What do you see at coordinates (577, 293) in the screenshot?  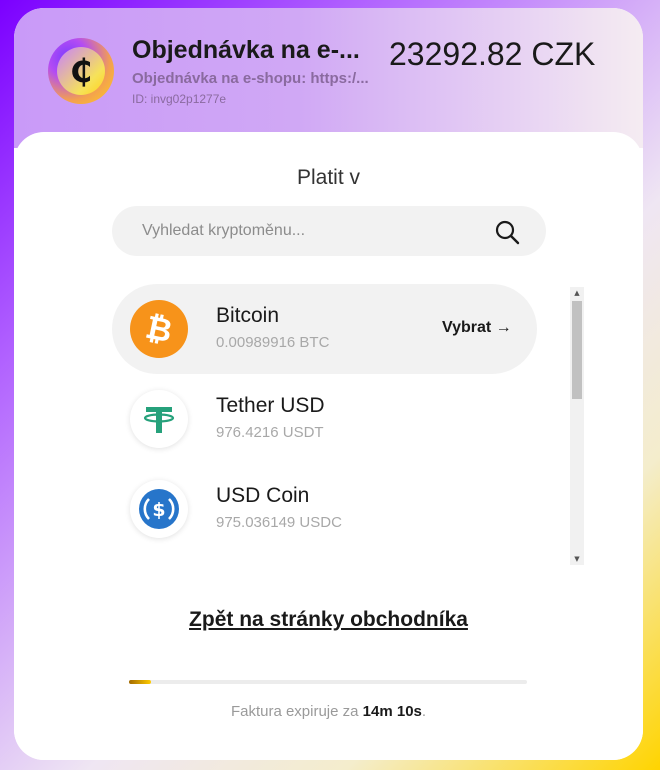 I see `scroll-up-icon: ▲` at bounding box center [577, 293].